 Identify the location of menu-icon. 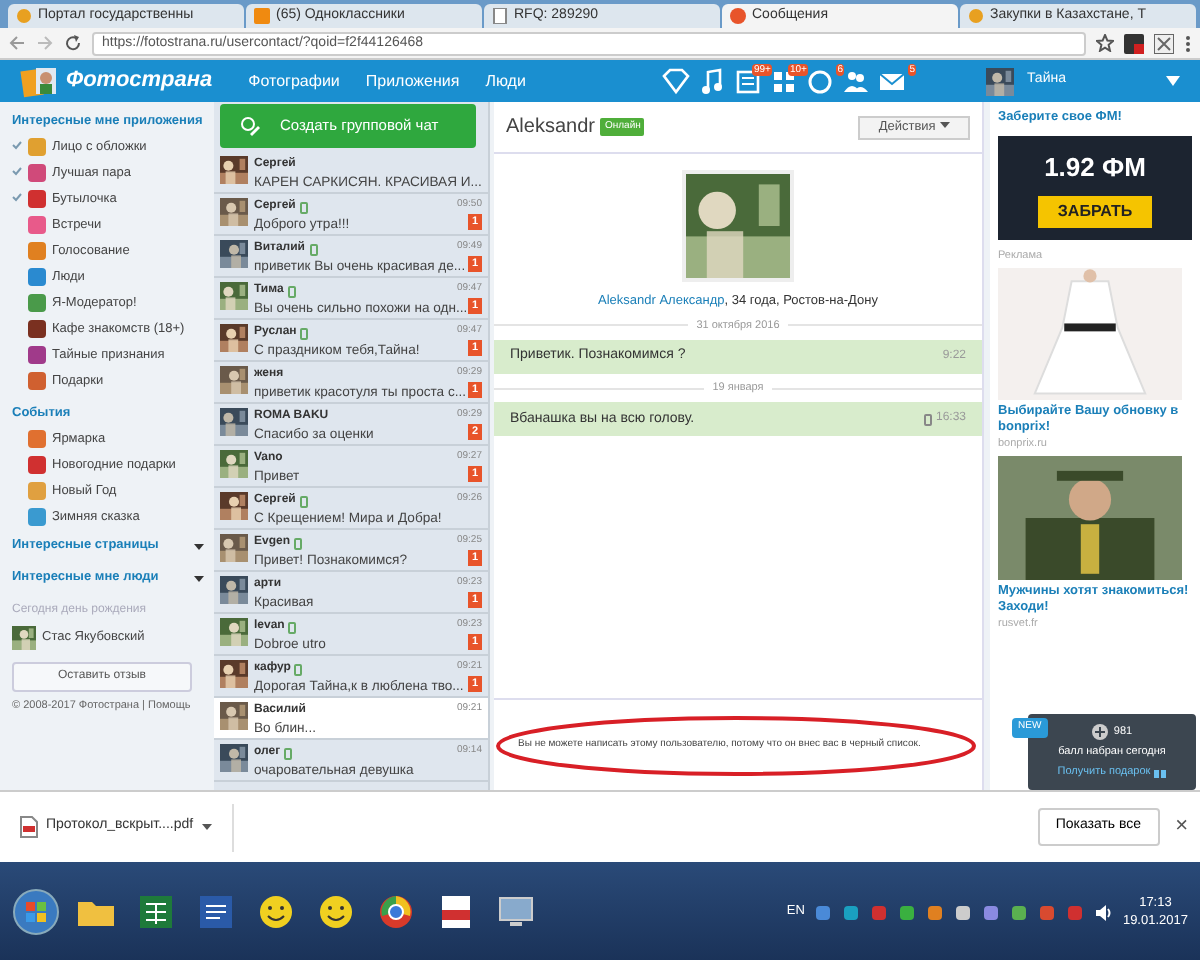
(1188, 43).